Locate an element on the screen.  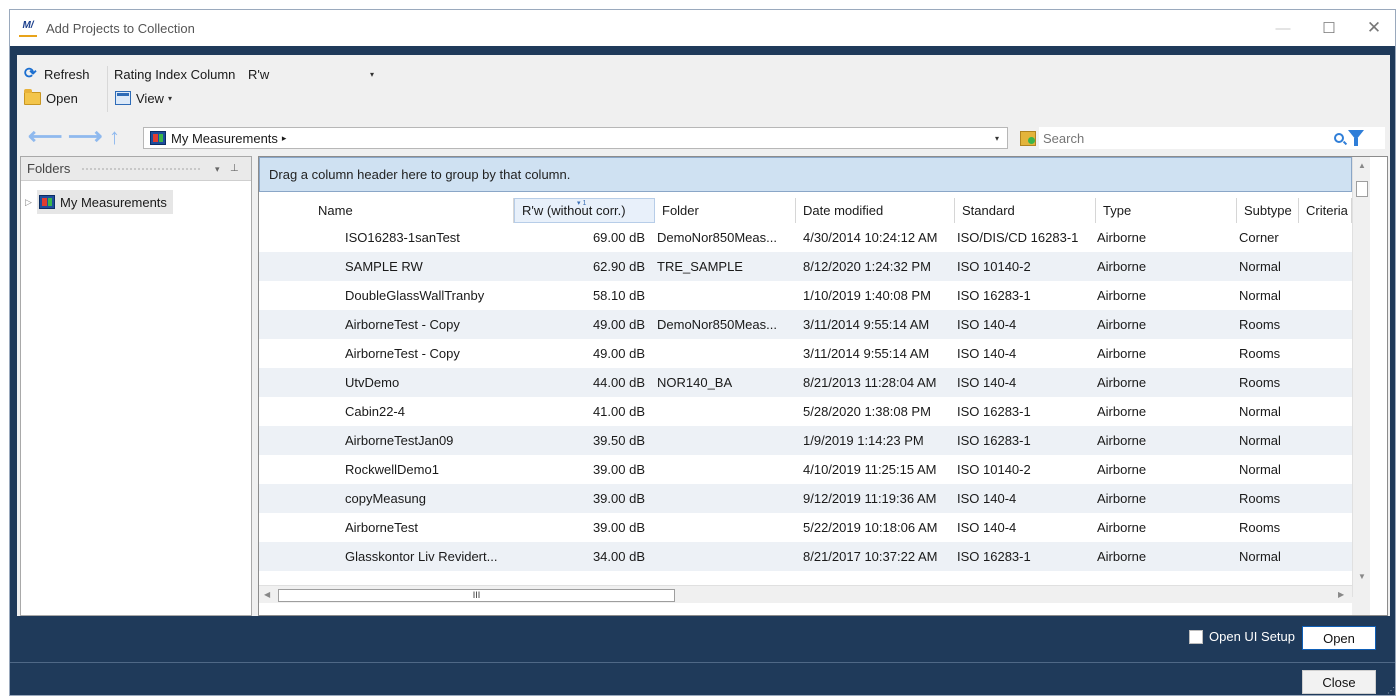
open-folder-button: Open is located at coordinates (51, 98).